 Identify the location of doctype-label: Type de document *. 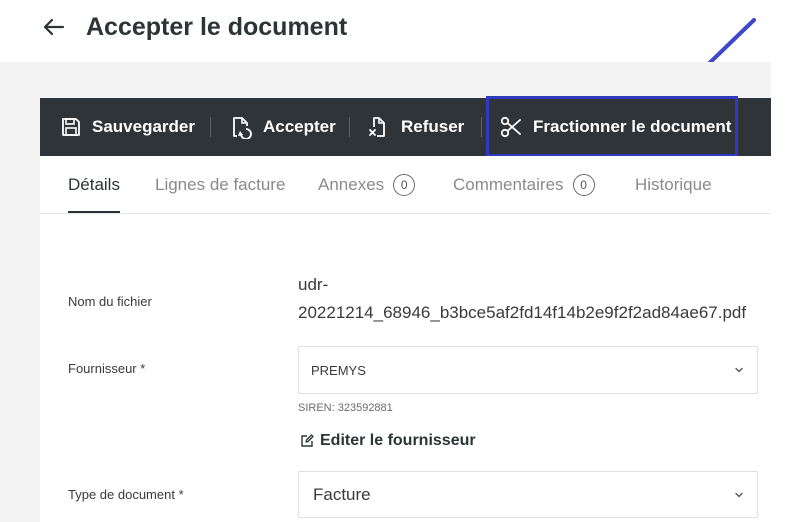
(126, 494).